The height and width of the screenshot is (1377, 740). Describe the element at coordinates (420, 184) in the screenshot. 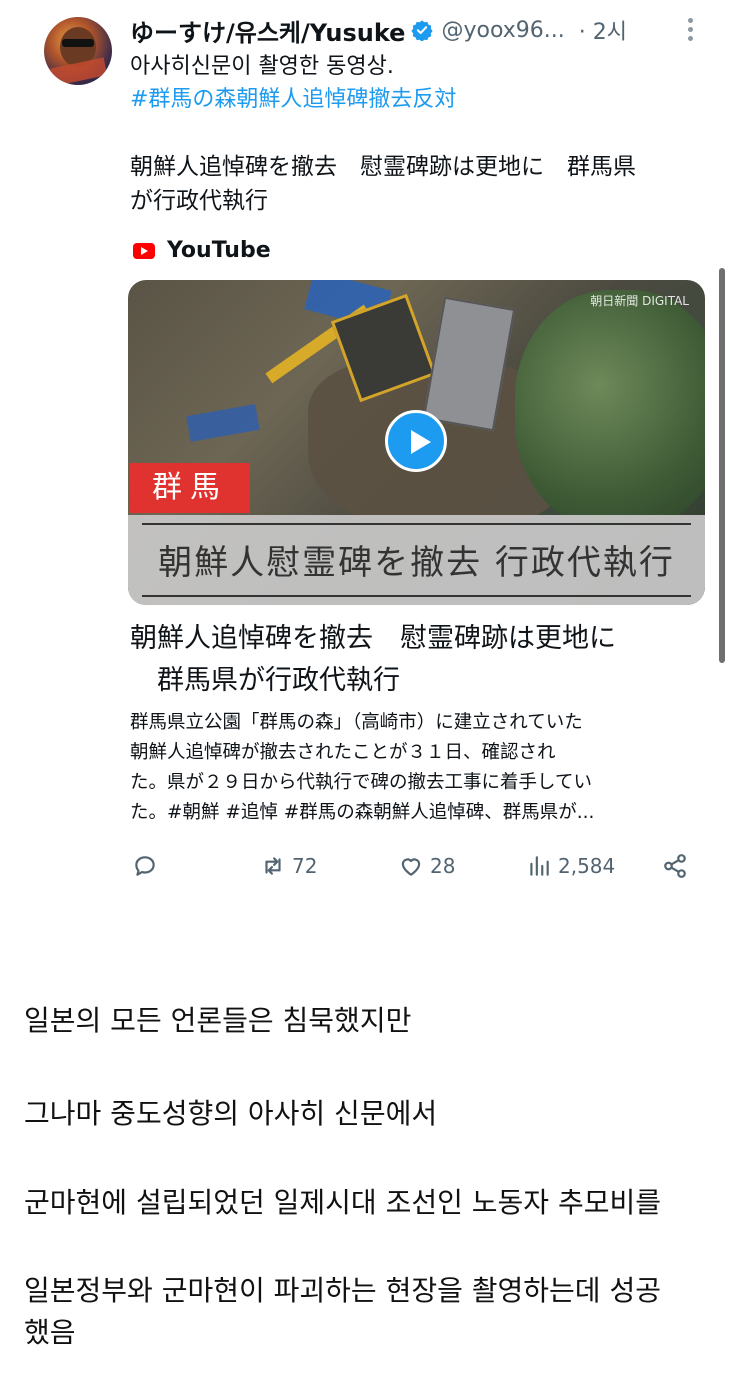

I see `link-preview-title: 朝鮮人追悼碑を撤去 慰霊碑跡は更地に 群馬県 が行政代執行` at that location.